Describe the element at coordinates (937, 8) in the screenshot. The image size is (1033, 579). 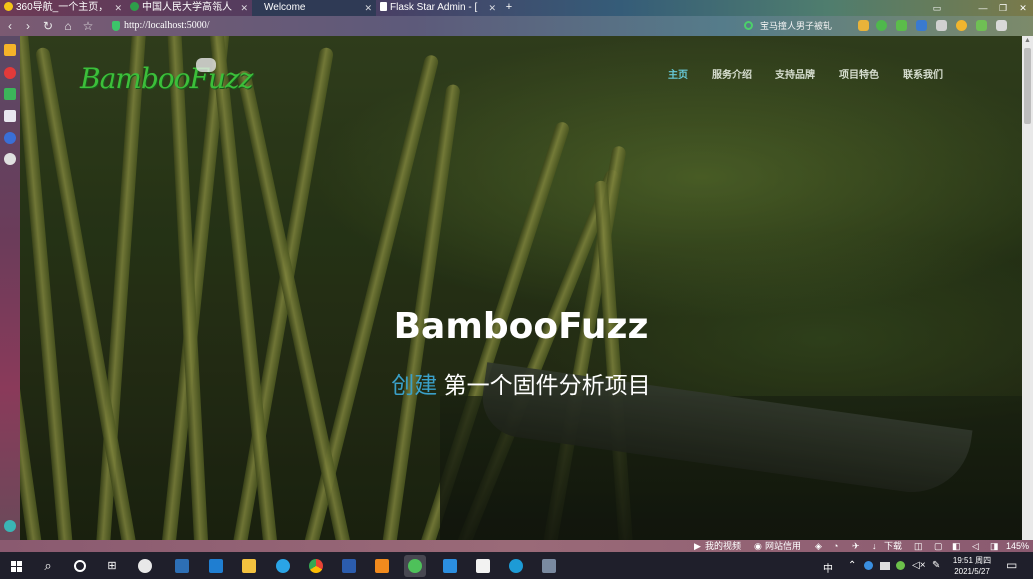
I see `menu-icon: ▭` at that location.